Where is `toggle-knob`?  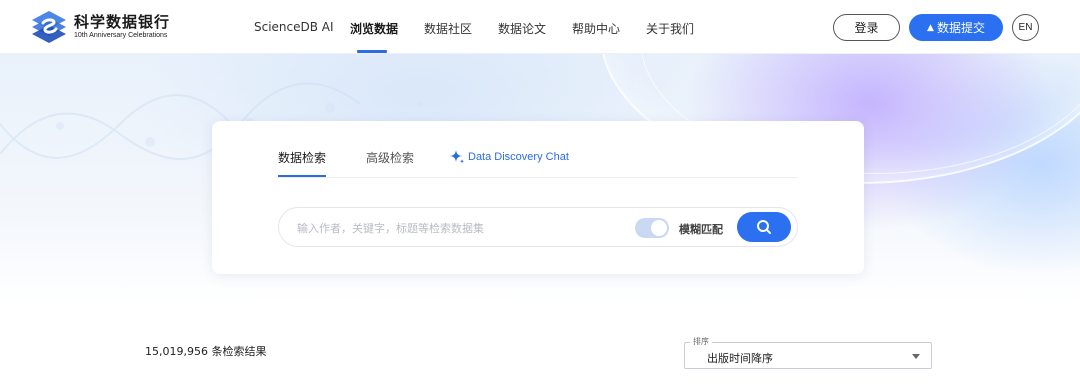 toggle-knob is located at coordinates (659, 228).